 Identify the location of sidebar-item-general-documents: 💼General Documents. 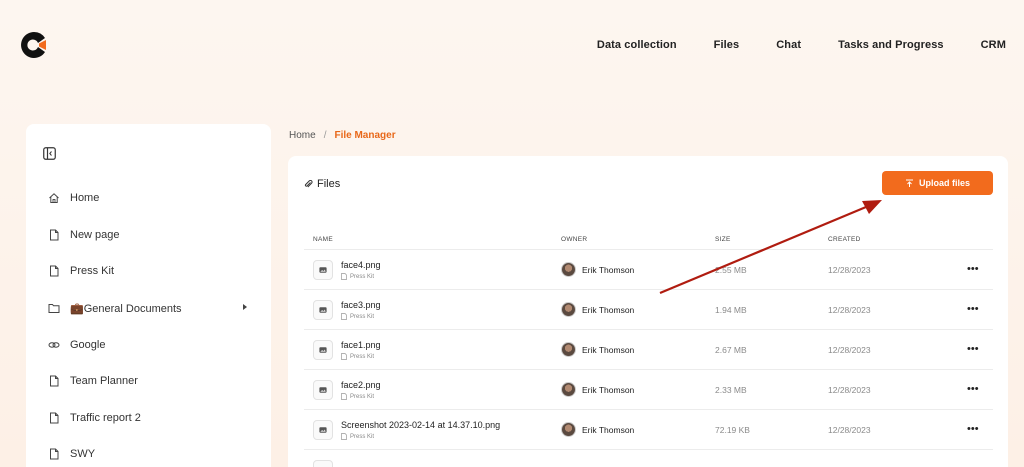
(148, 308).